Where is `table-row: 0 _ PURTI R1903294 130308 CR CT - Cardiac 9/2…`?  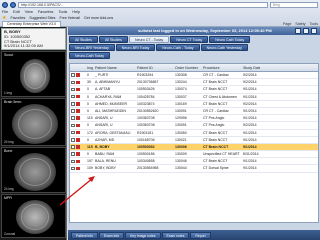 table-row: 0 _ PURTI R1903294 130308 CR CT - Cardiac 9/2… is located at coordinates (194, 76).